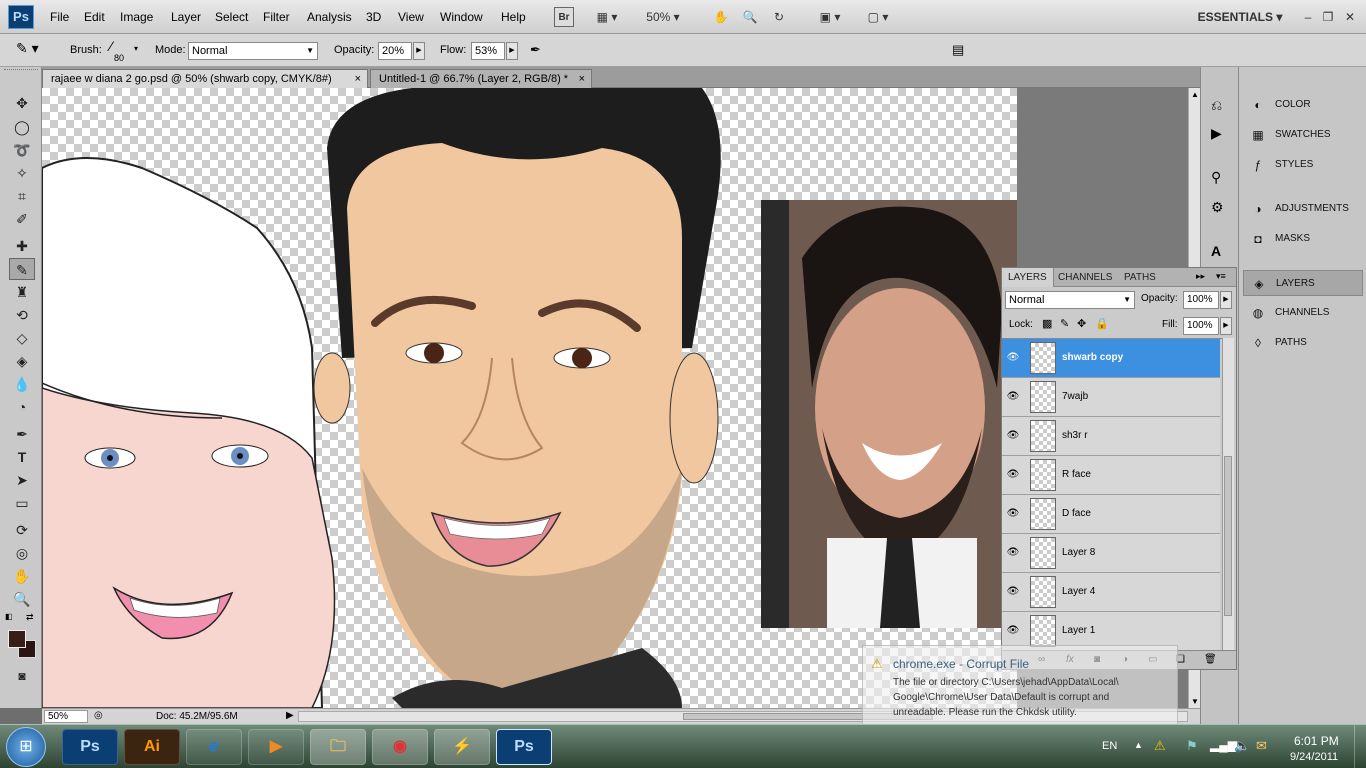 Image resolution: width=1366 pixels, height=768 pixels. Describe the element at coordinates (22, 407) in the screenshot. I see `dodge-tool: ◔` at that location.